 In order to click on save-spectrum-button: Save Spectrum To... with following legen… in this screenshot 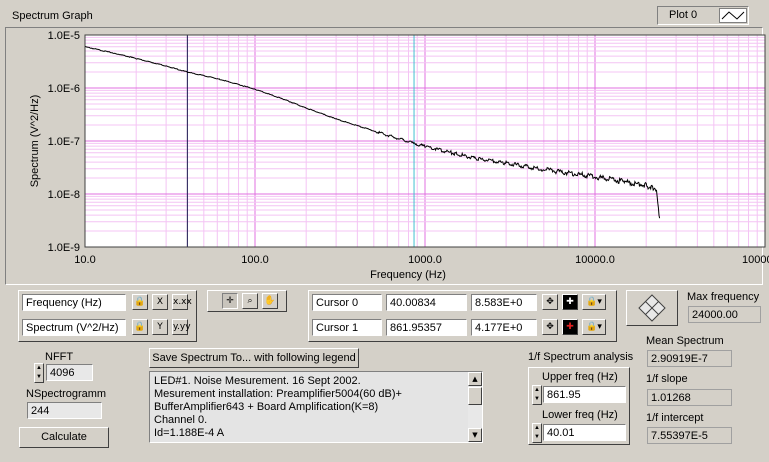, I will do `click(254, 358)`.